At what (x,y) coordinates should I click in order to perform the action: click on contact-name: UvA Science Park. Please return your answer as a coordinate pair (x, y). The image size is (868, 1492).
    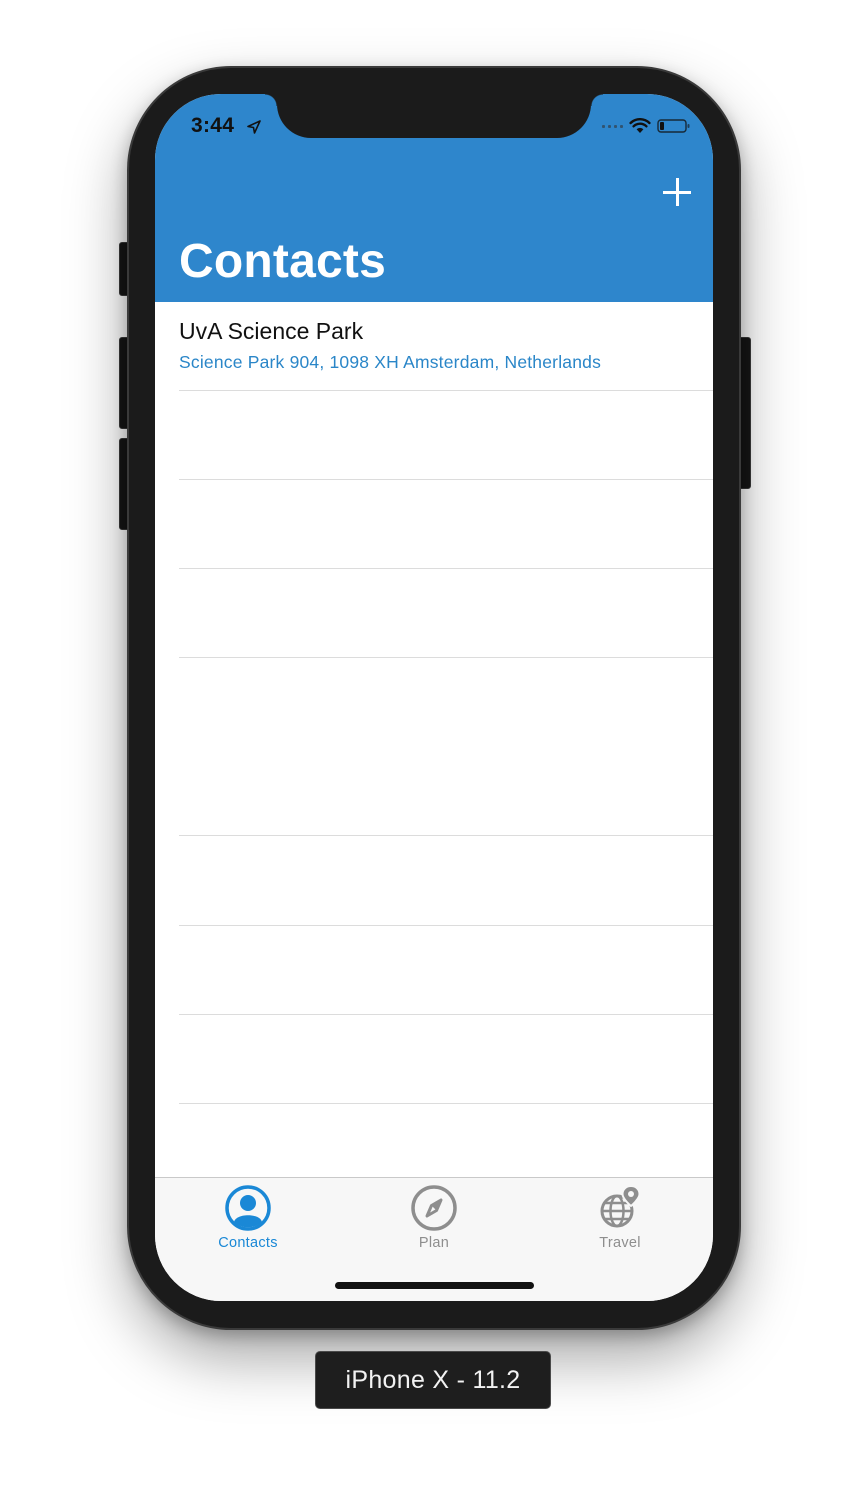
    Looking at the image, I should click on (271, 331).